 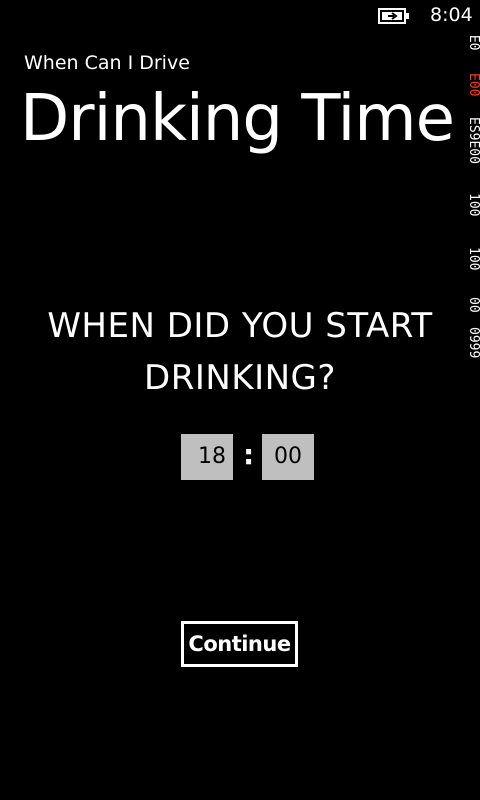 I want to click on time-picker: 18 : 00, so click(x=247, y=457).